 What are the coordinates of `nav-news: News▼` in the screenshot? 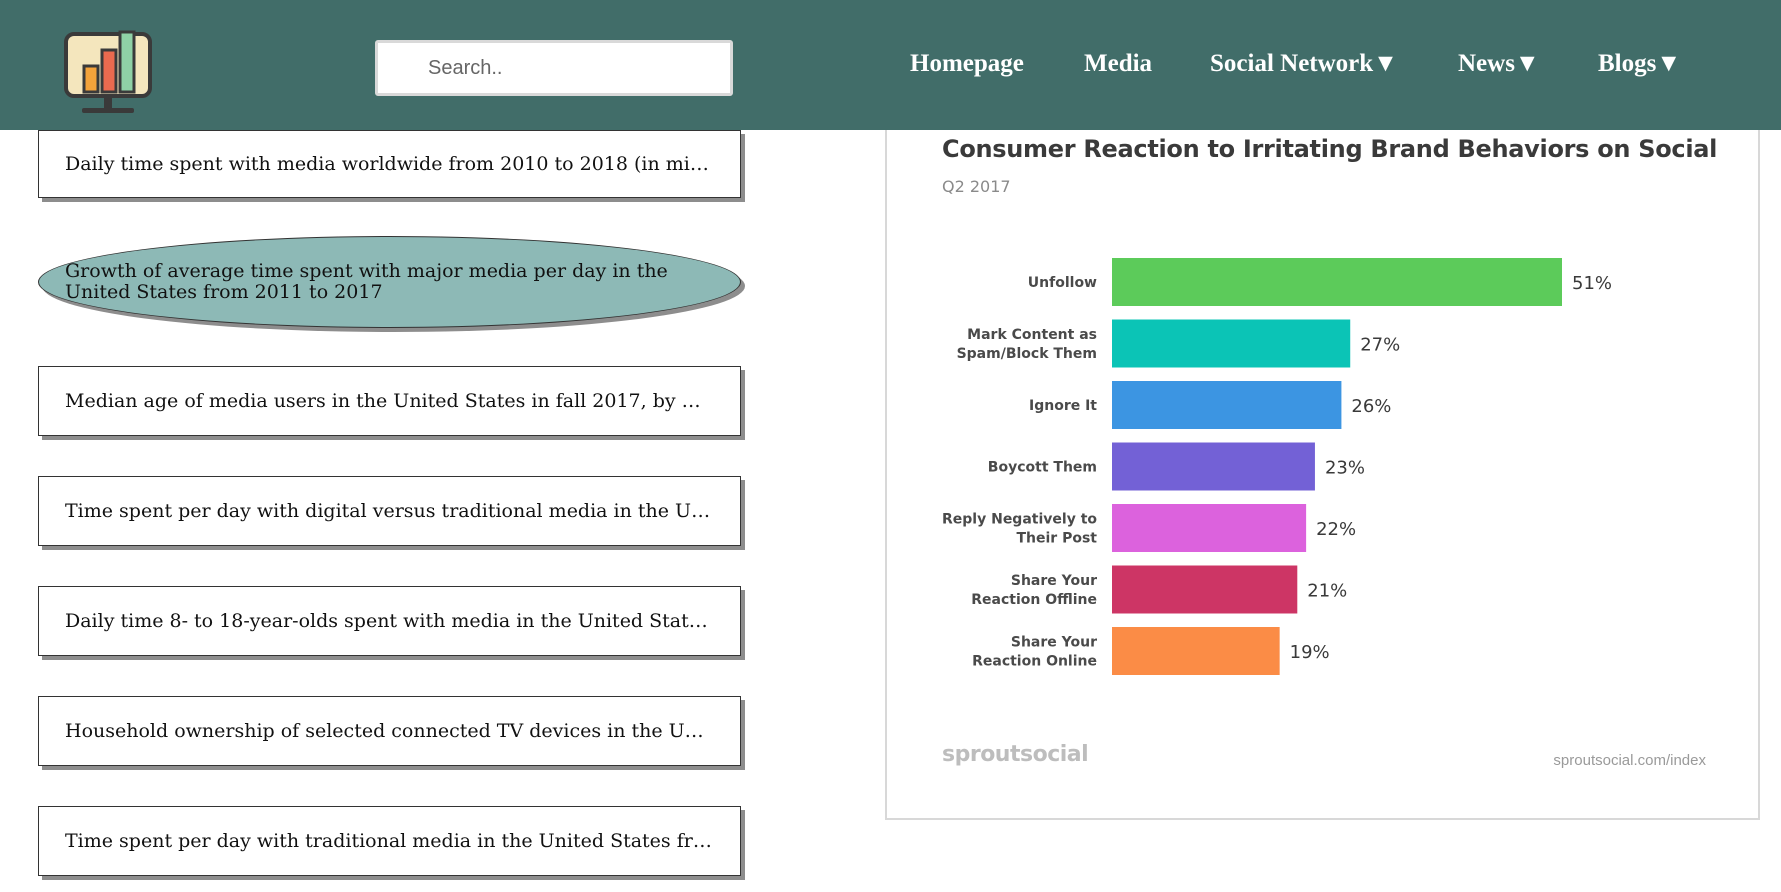 It's located at (1499, 64).